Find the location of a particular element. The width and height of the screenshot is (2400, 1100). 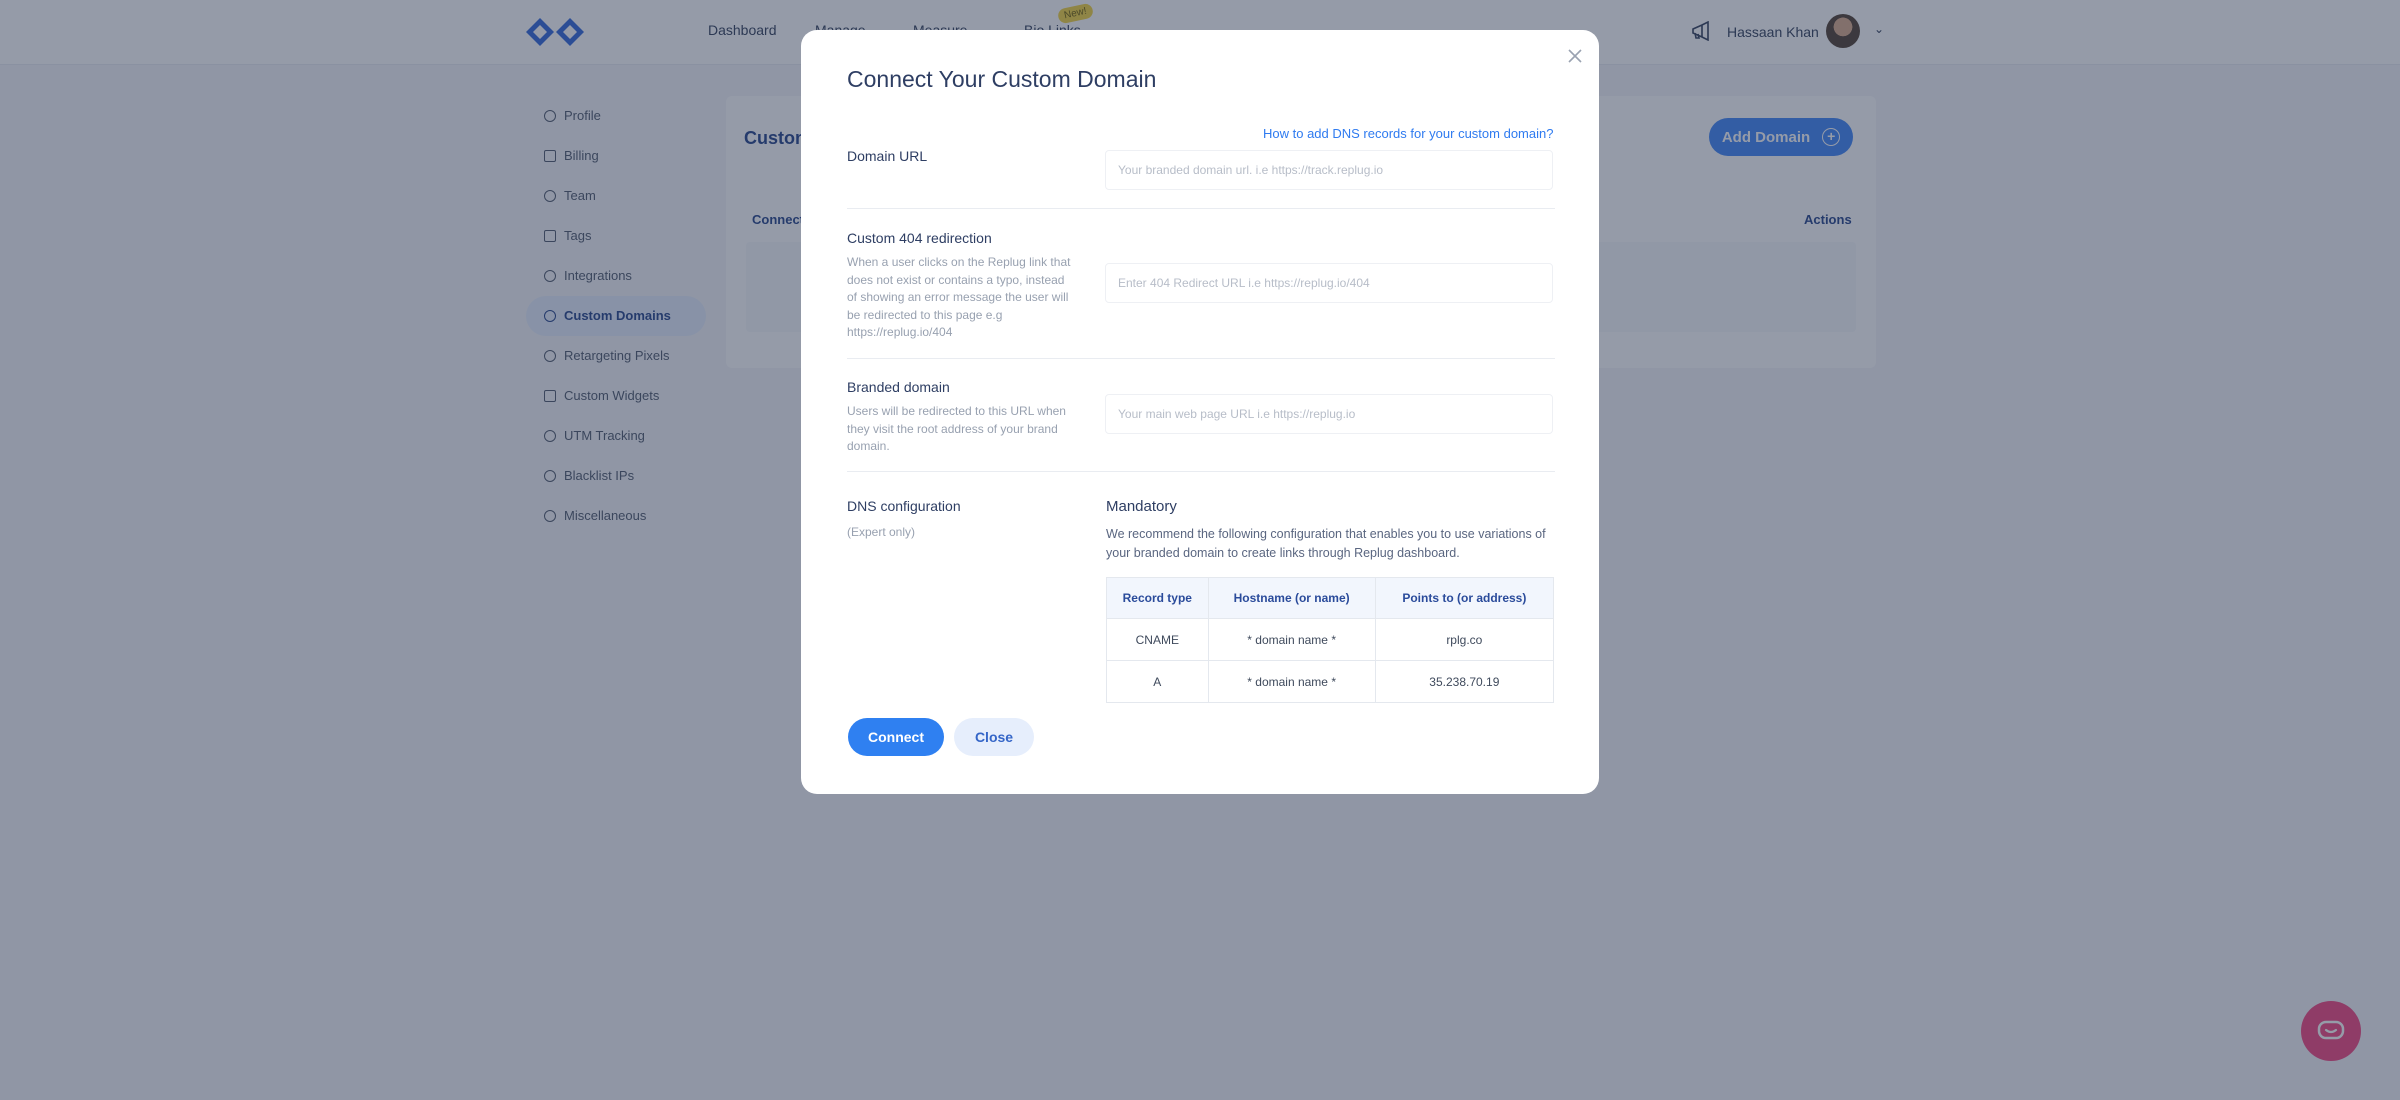

record-type-cell: A is located at coordinates (1157, 681).